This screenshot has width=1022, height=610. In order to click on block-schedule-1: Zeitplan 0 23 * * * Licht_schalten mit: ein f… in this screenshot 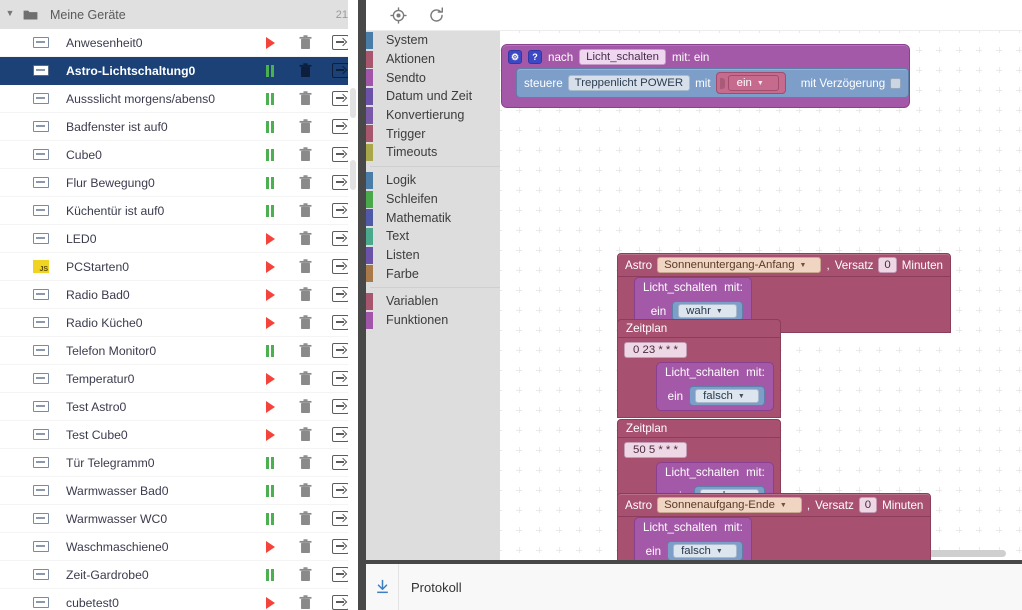, I will do `click(699, 368)`.